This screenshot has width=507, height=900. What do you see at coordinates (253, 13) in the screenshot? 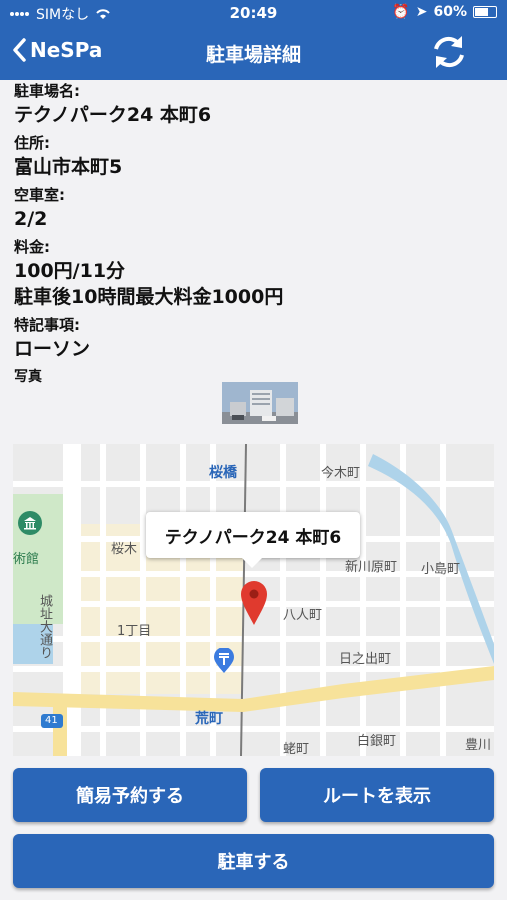
I see `status-bar: SIMなし 20:49 ⏰ ➤ 60%` at bounding box center [253, 13].